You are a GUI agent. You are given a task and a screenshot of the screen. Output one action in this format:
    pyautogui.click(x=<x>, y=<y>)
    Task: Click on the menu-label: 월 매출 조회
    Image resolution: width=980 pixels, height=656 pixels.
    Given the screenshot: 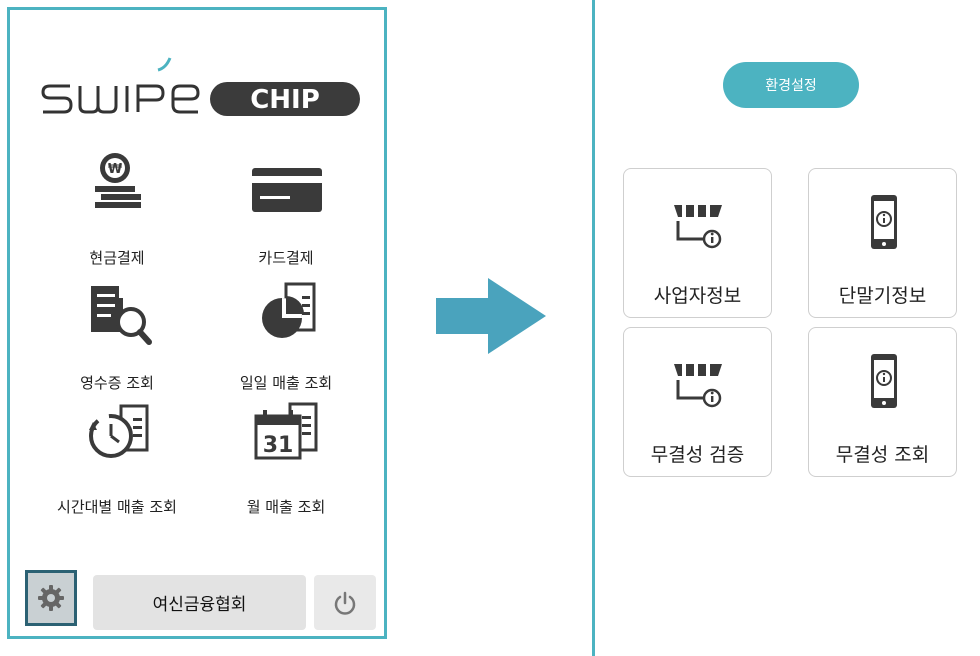 What is the action you would take?
    pyautogui.click(x=286, y=507)
    